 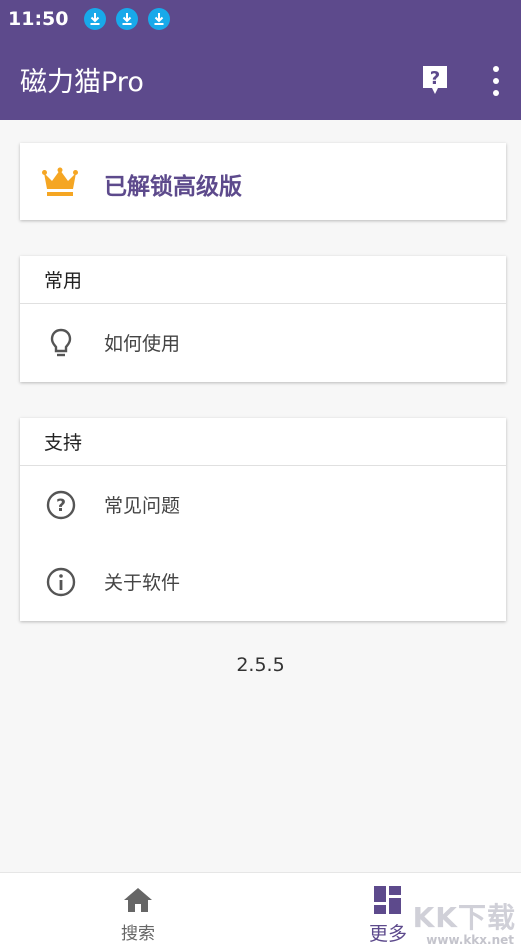 What do you see at coordinates (138, 900) in the screenshot?
I see `home-icon` at bounding box center [138, 900].